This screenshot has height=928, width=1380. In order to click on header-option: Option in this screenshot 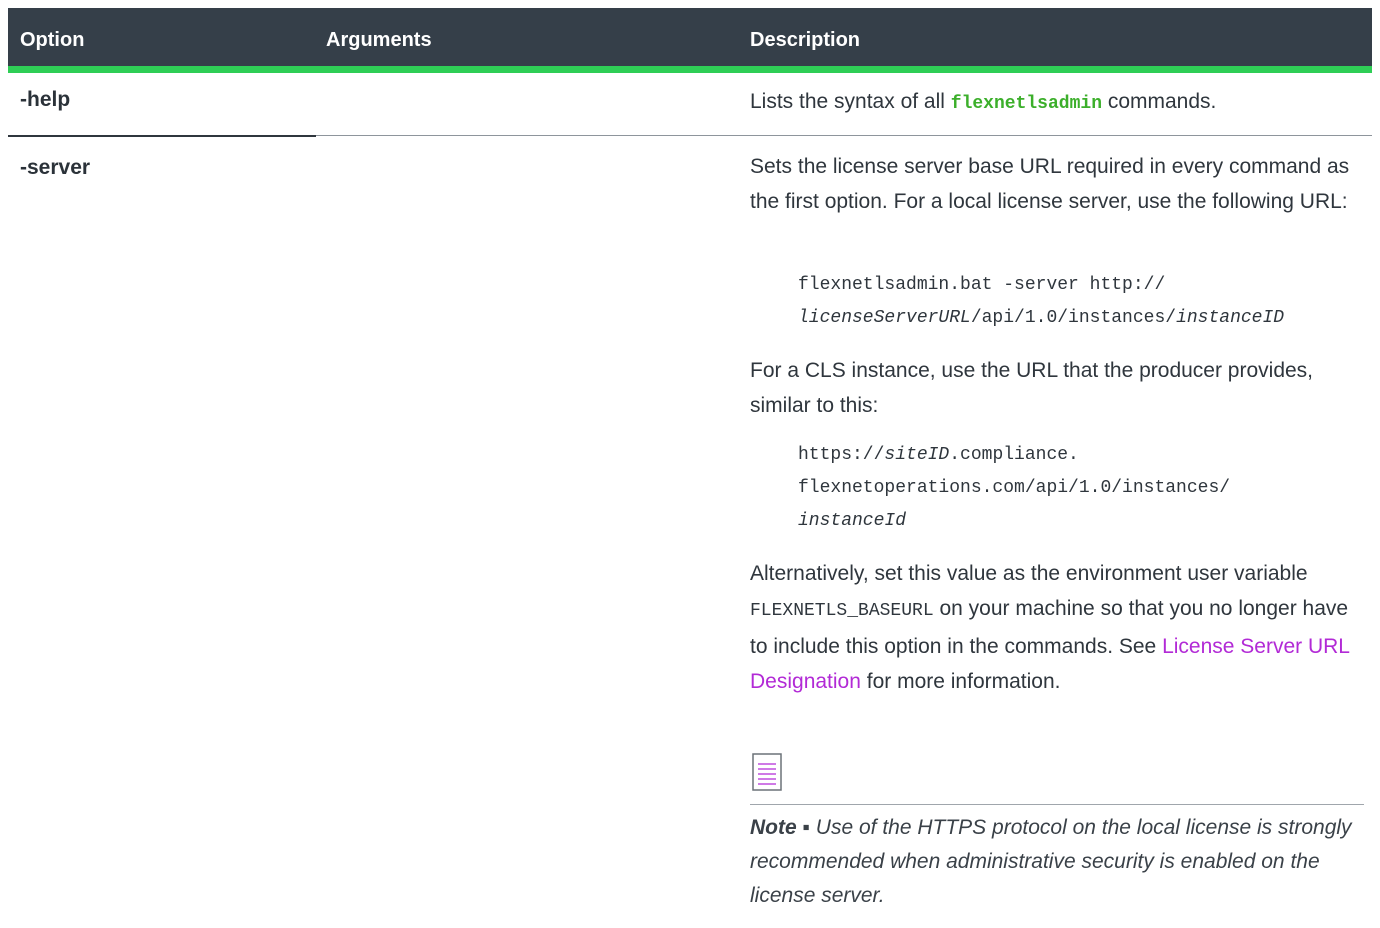, I will do `click(52, 40)`.